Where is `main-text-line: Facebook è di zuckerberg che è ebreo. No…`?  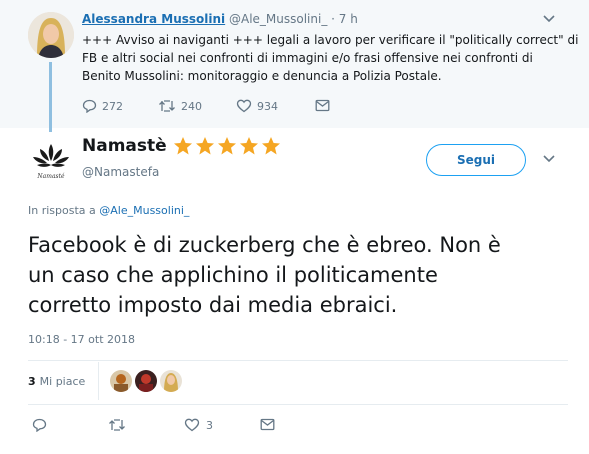
main-text-line: Facebook è di zuckerberg che è ebreo. No… is located at coordinates (264, 245).